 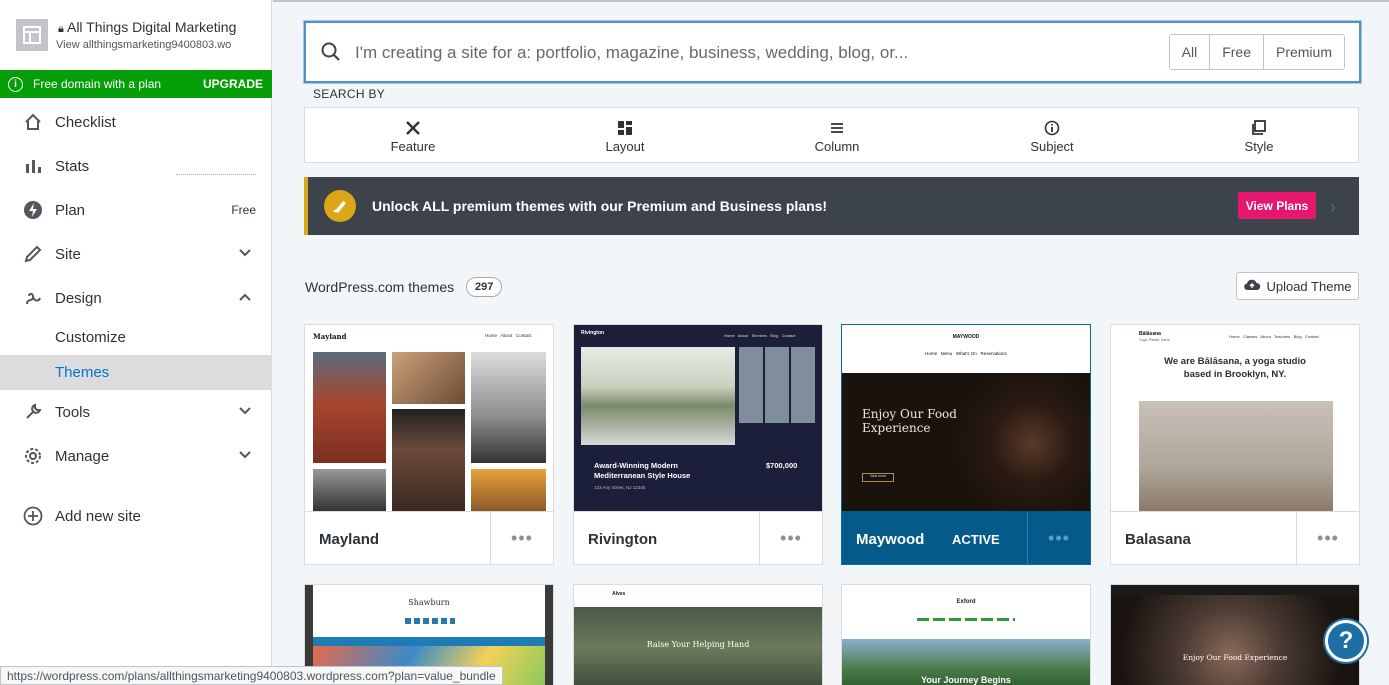 What do you see at coordinates (97, 84) in the screenshot?
I see `upgrade-text: Free domain with a plan` at bounding box center [97, 84].